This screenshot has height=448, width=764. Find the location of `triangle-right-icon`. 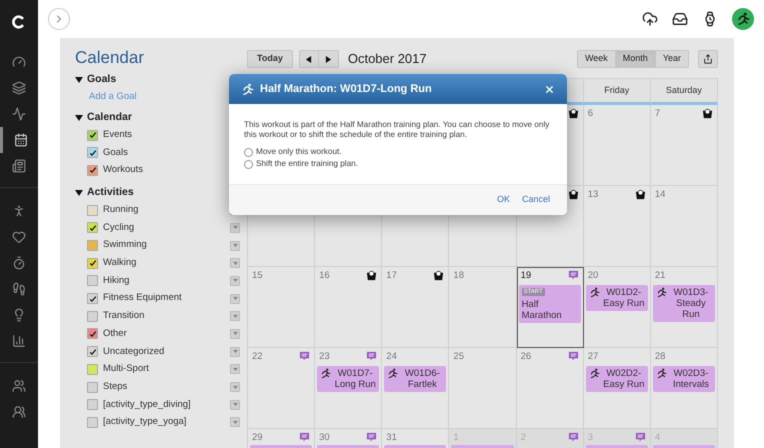

triangle-right-icon is located at coordinates (328, 59).